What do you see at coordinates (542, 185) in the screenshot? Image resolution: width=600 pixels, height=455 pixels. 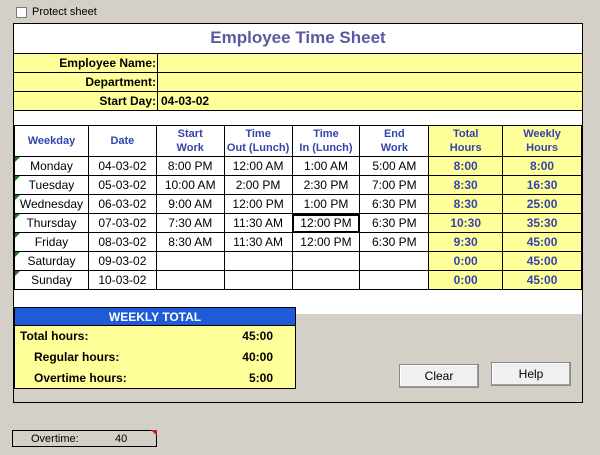 I see `weekly-hours-cell: 16:30` at bounding box center [542, 185].